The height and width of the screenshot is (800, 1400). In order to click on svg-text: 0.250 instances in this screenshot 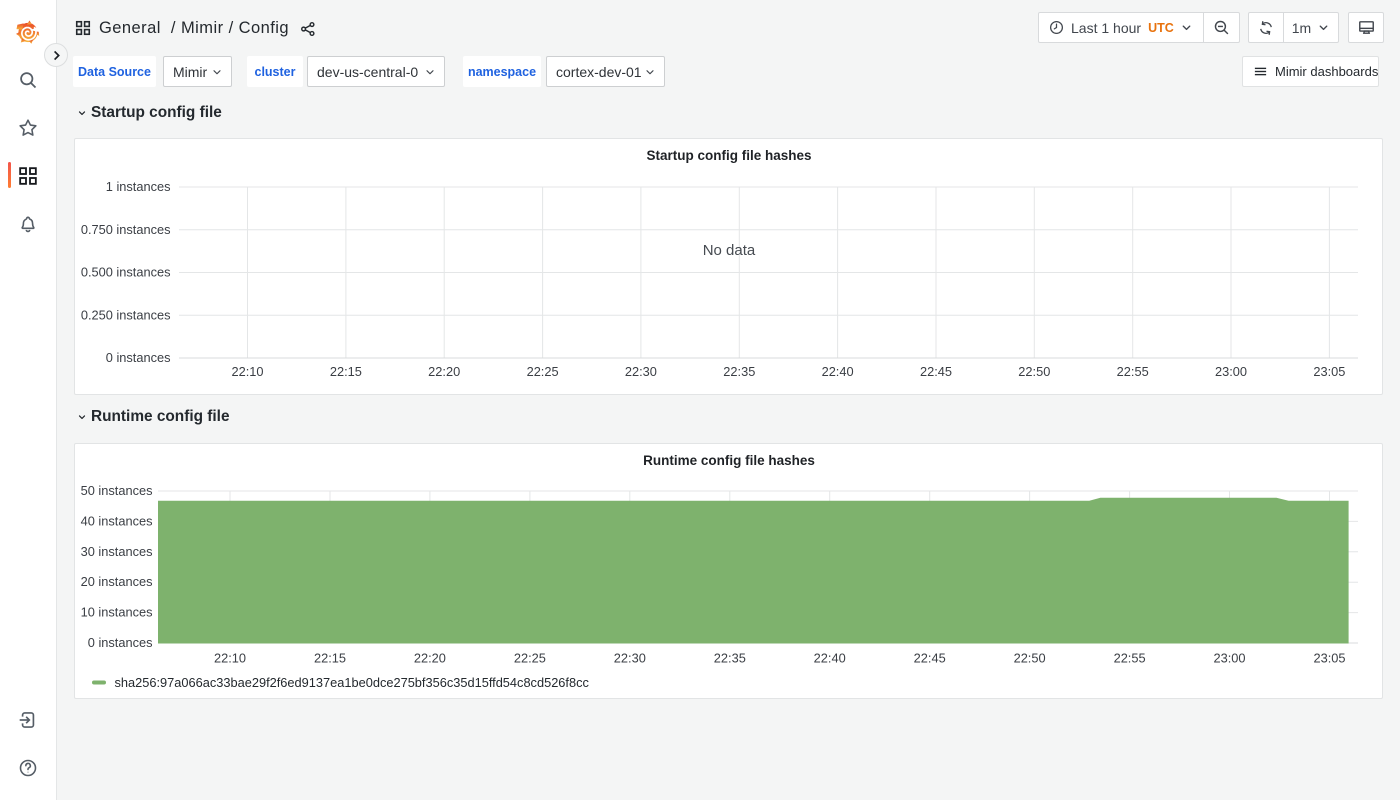, I will do `click(126, 314)`.